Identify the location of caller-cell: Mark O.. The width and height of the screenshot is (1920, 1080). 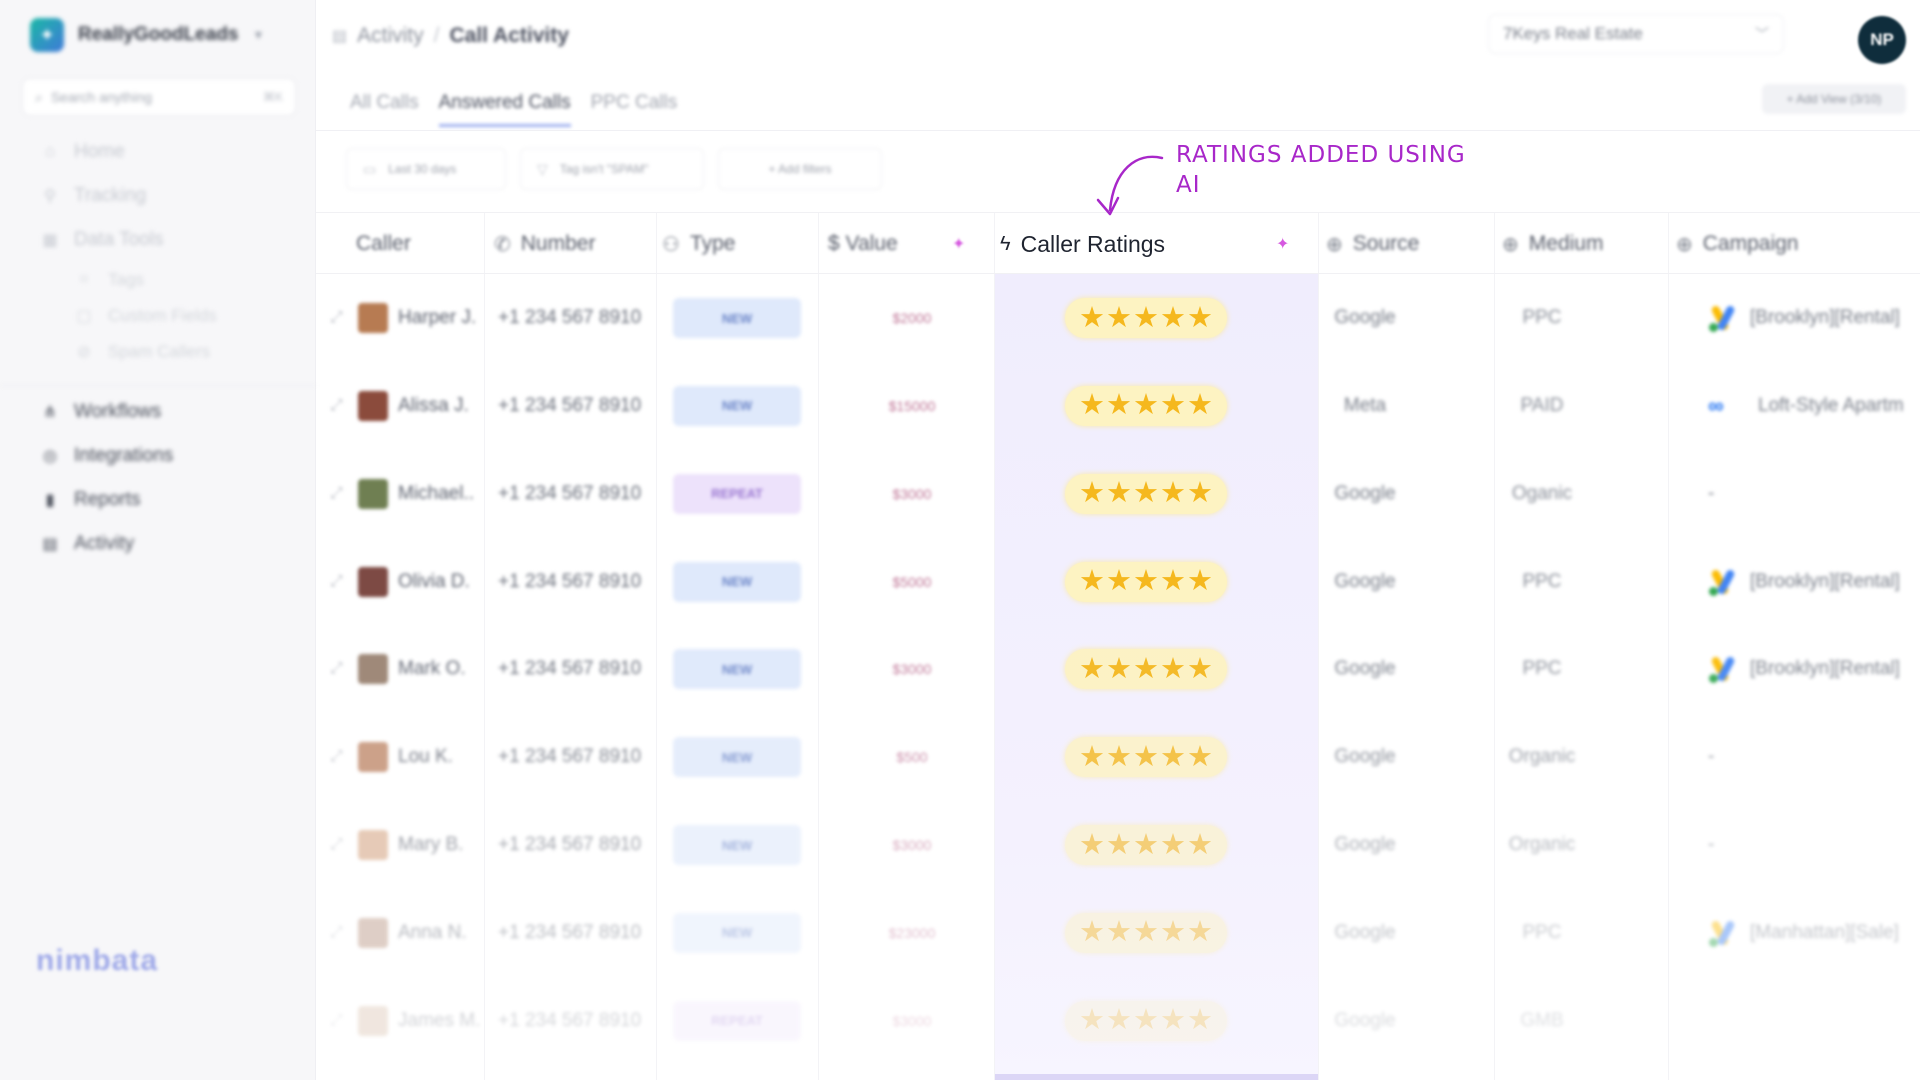
(423, 669).